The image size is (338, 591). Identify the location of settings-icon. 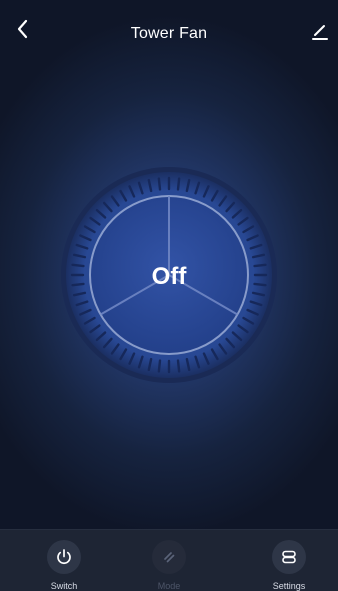
(289, 557).